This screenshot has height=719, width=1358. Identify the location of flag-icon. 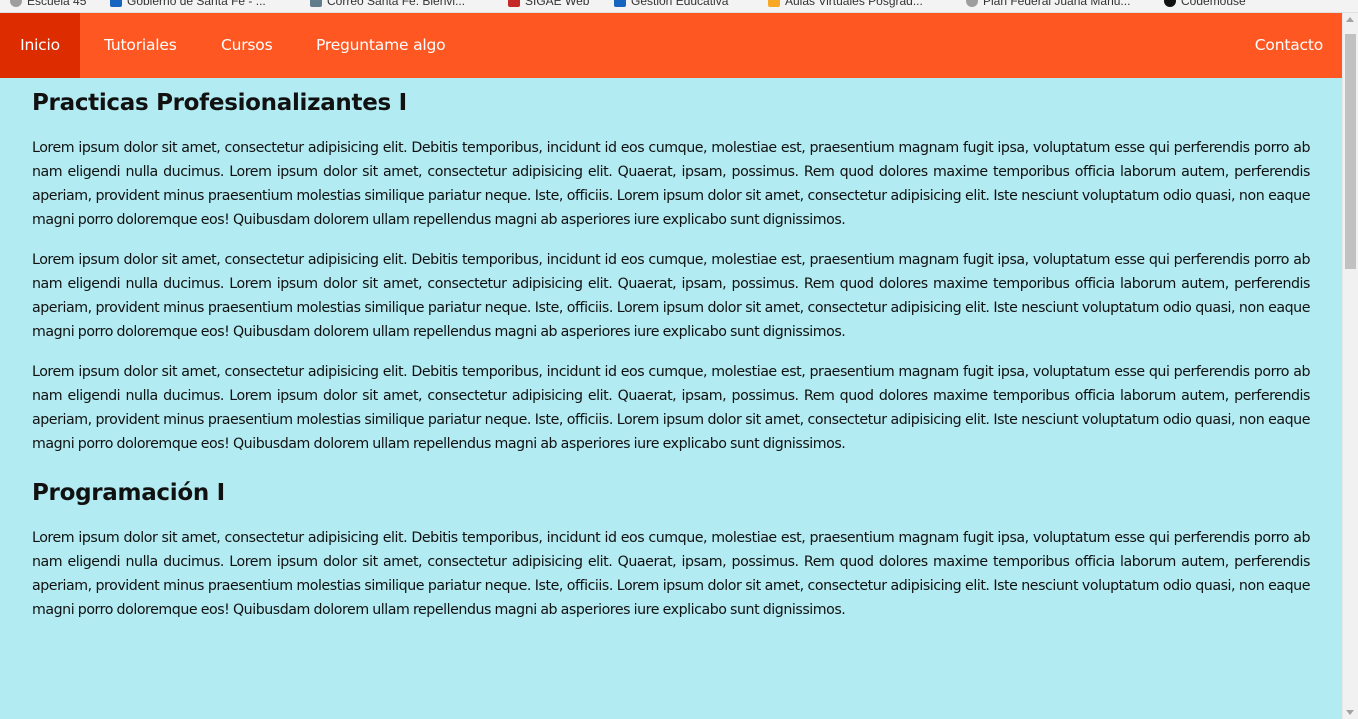
(514, 3).